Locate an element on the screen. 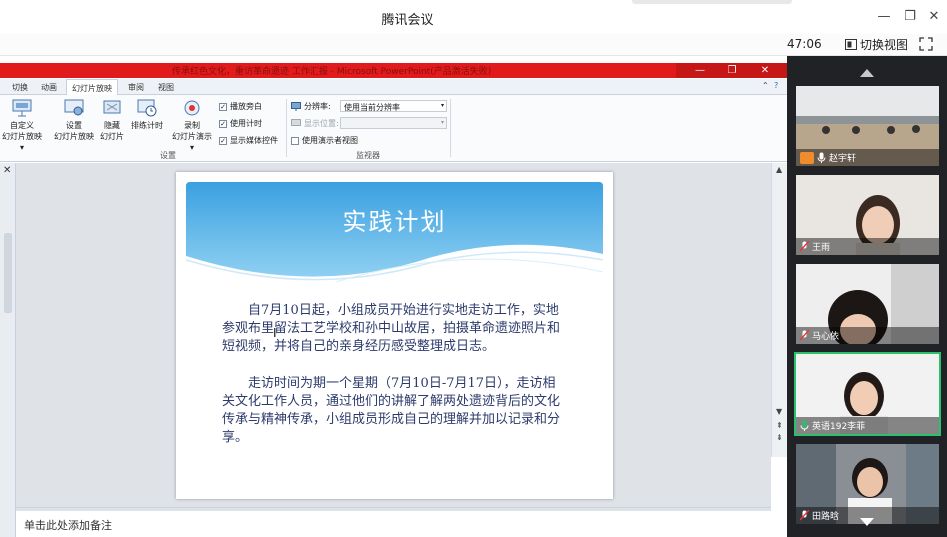  tab-view: 视图 is located at coordinates (166, 87).